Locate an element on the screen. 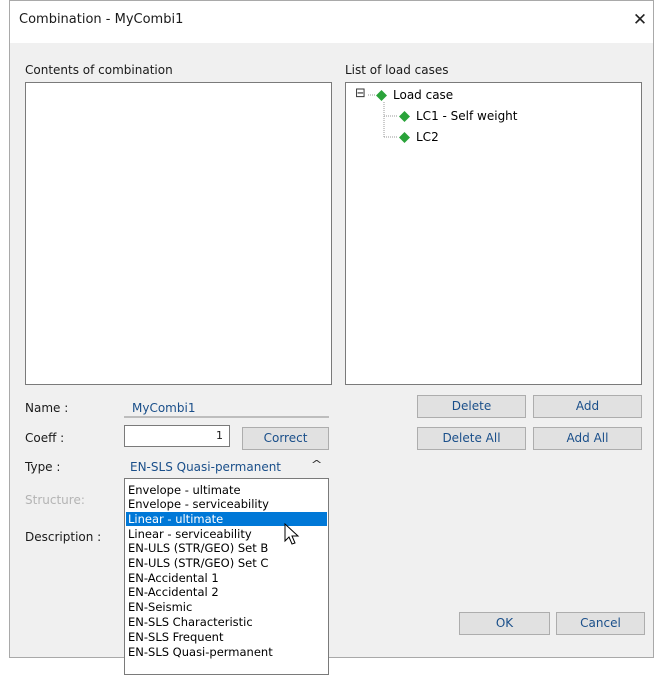 This screenshot has height=675, width=654. type-label: Type : is located at coordinates (43, 467).